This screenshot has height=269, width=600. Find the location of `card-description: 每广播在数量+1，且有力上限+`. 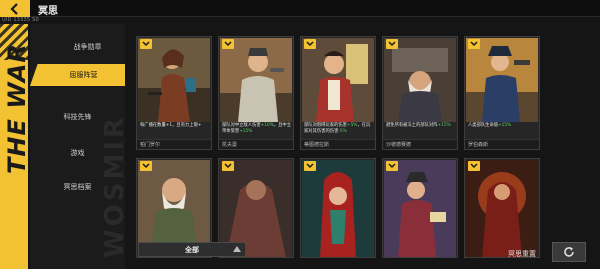

card-description: 每广播在数量+1，且有力上限+ is located at coordinates (175, 126).